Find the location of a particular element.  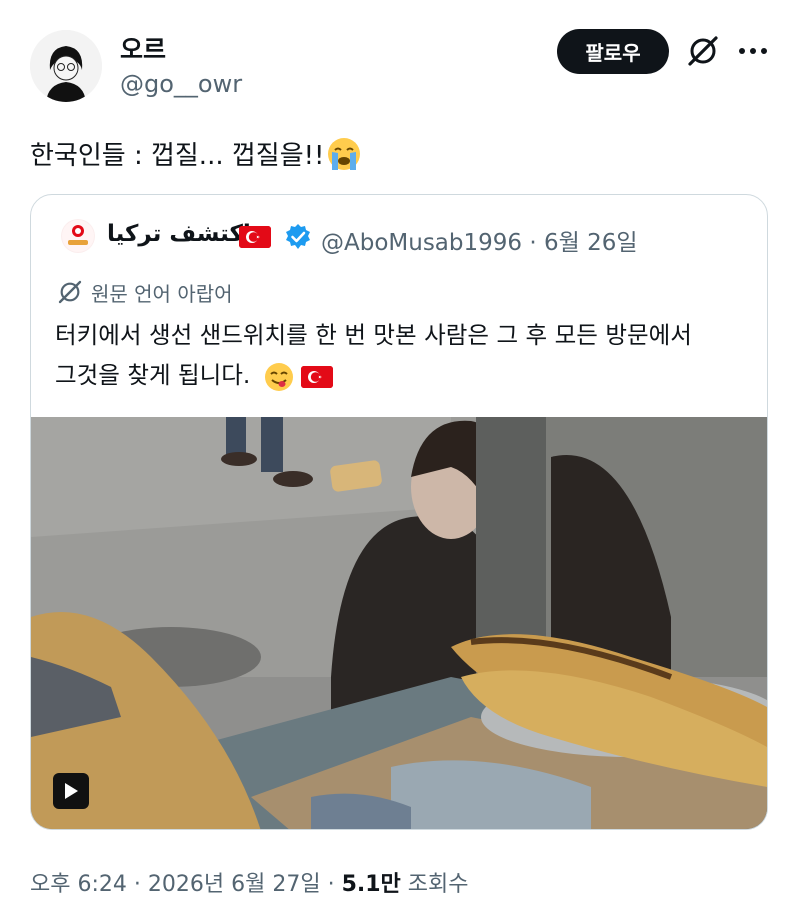

play-icon is located at coordinates (71, 791).